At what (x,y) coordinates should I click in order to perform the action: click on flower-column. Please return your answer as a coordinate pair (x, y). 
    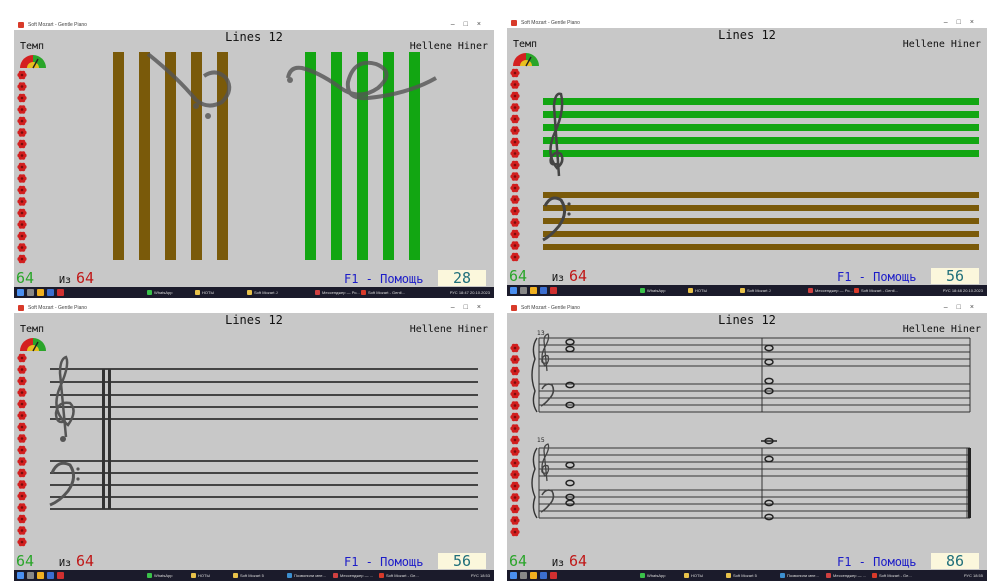
    Looking at the image, I should click on (515, 165).